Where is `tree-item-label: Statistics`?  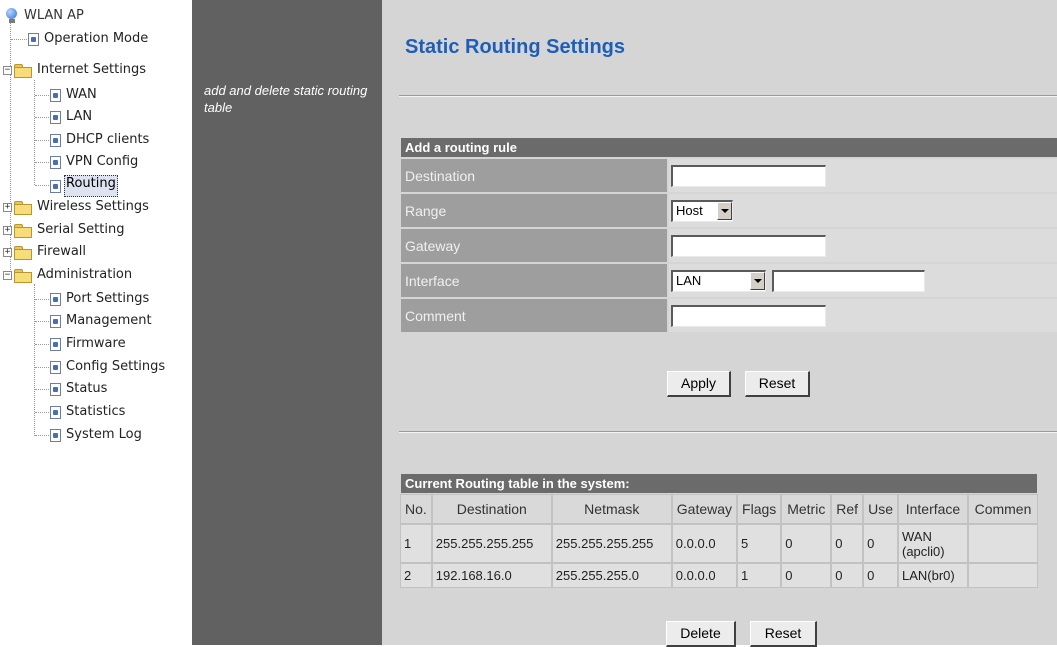 tree-item-label: Statistics is located at coordinates (96, 411).